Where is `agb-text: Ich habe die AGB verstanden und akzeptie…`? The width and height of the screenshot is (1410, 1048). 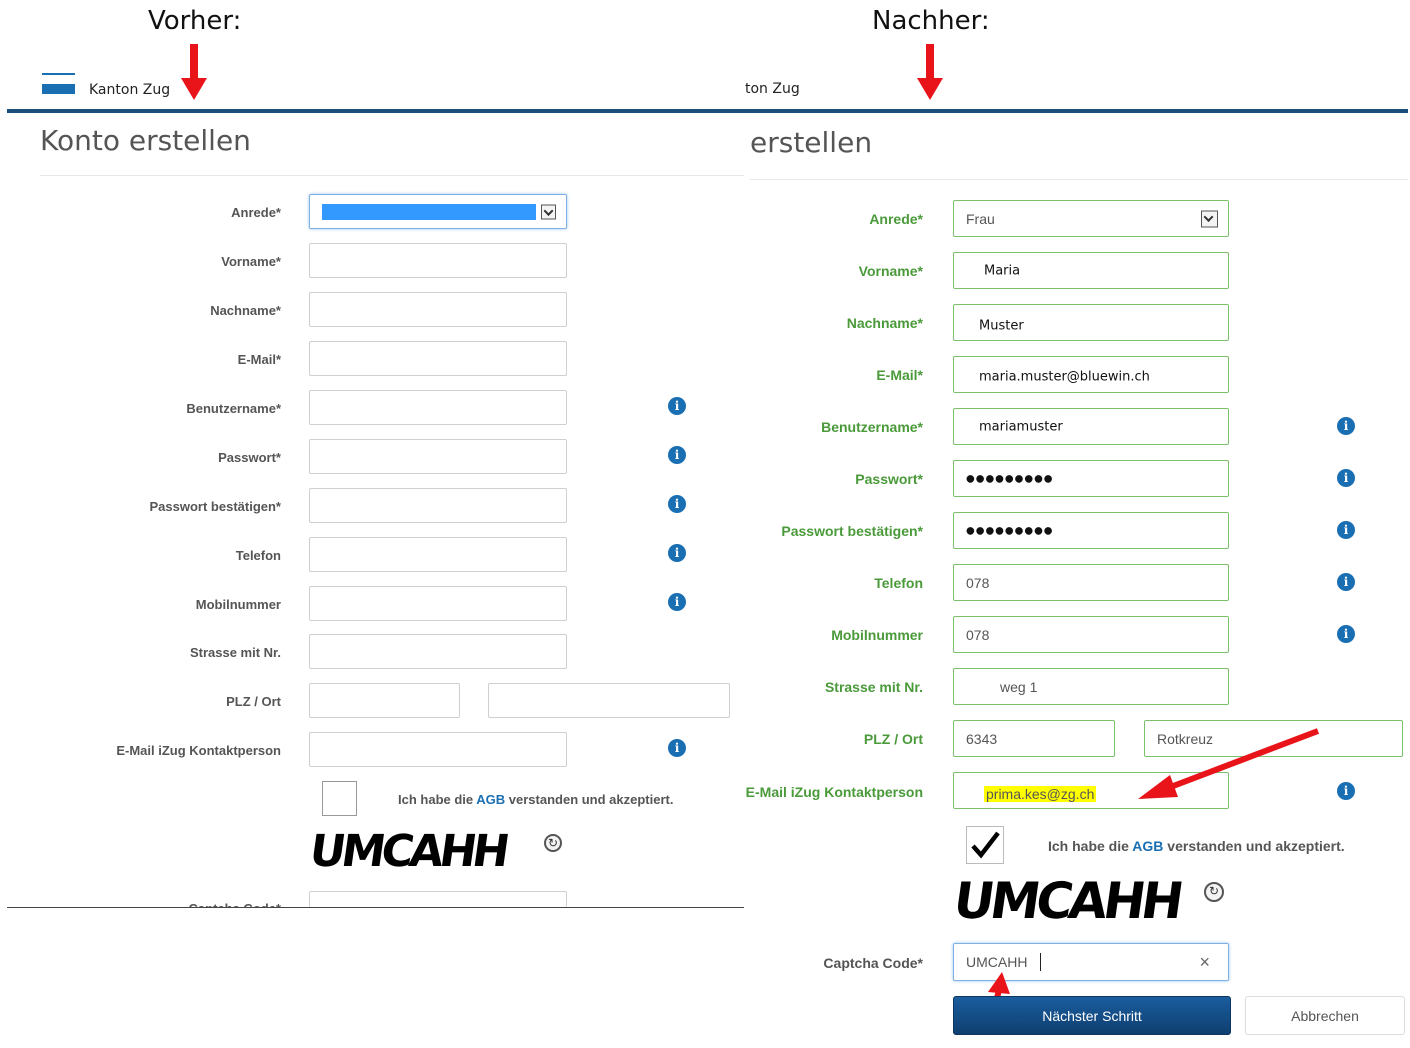
agb-text: Ich habe die AGB verstanden und akzeptie… is located at coordinates (1196, 846).